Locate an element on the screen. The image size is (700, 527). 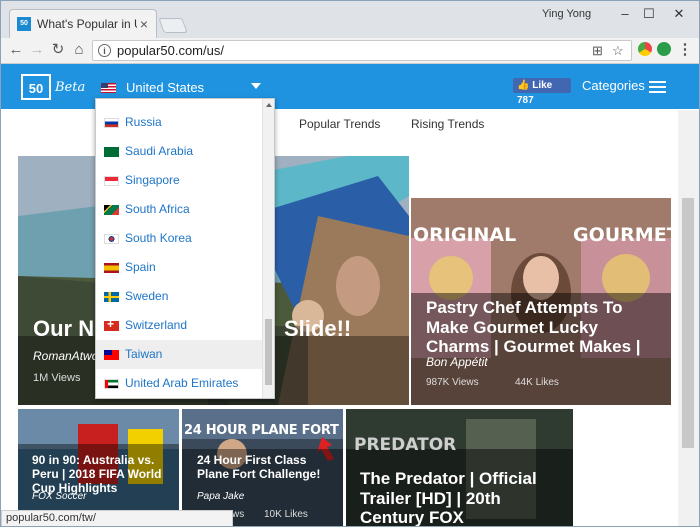
forward-icon: → is located at coordinates (37, 50).